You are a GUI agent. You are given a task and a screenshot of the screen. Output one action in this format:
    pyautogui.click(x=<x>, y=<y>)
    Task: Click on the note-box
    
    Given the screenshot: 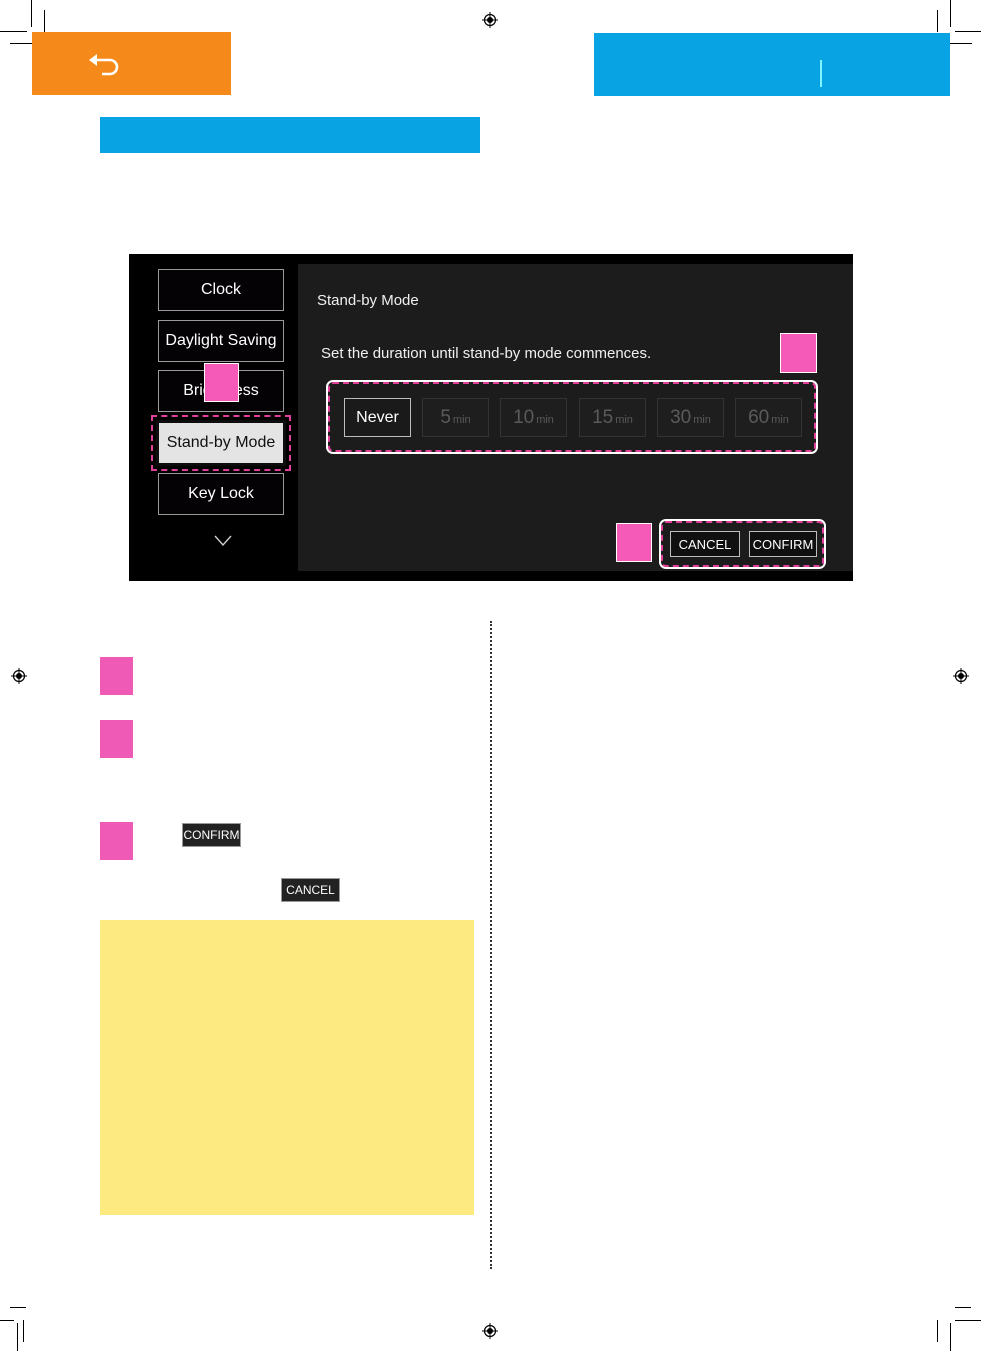 What is the action you would take?
    pyautogui.click(x=287, y=1067)
    